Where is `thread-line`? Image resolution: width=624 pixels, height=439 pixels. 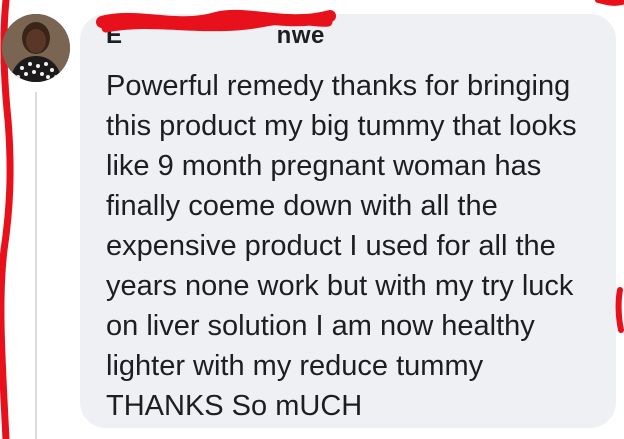
thread-line is located at coordinates (36, 265).